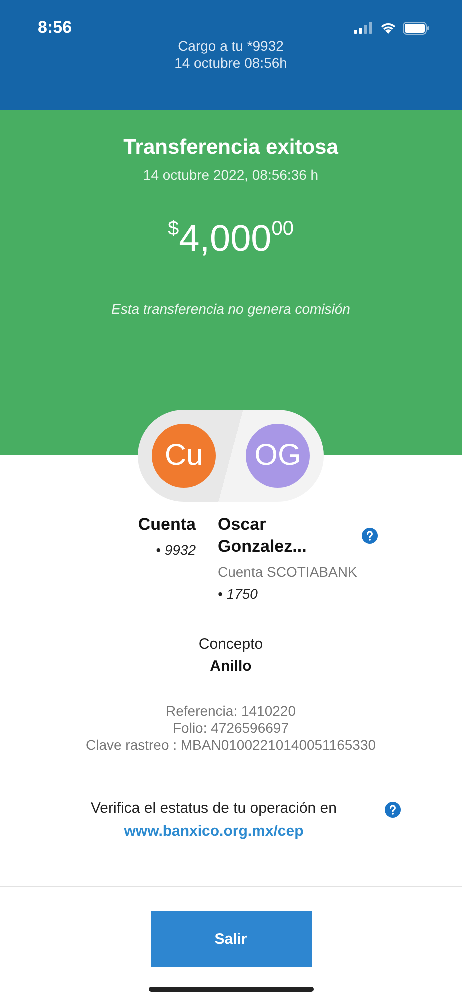 The width and height of the screenshot is (462, 1000). I want to click on concept-label: Concepto, so click(231, 644).